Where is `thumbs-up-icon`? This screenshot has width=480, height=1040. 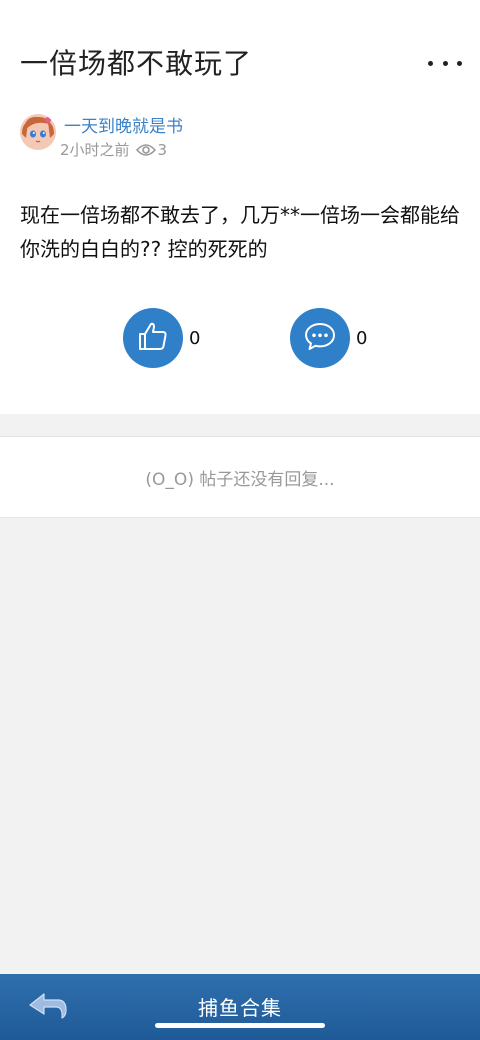
thumbs-up-icon is located at coordinates (153, 338).